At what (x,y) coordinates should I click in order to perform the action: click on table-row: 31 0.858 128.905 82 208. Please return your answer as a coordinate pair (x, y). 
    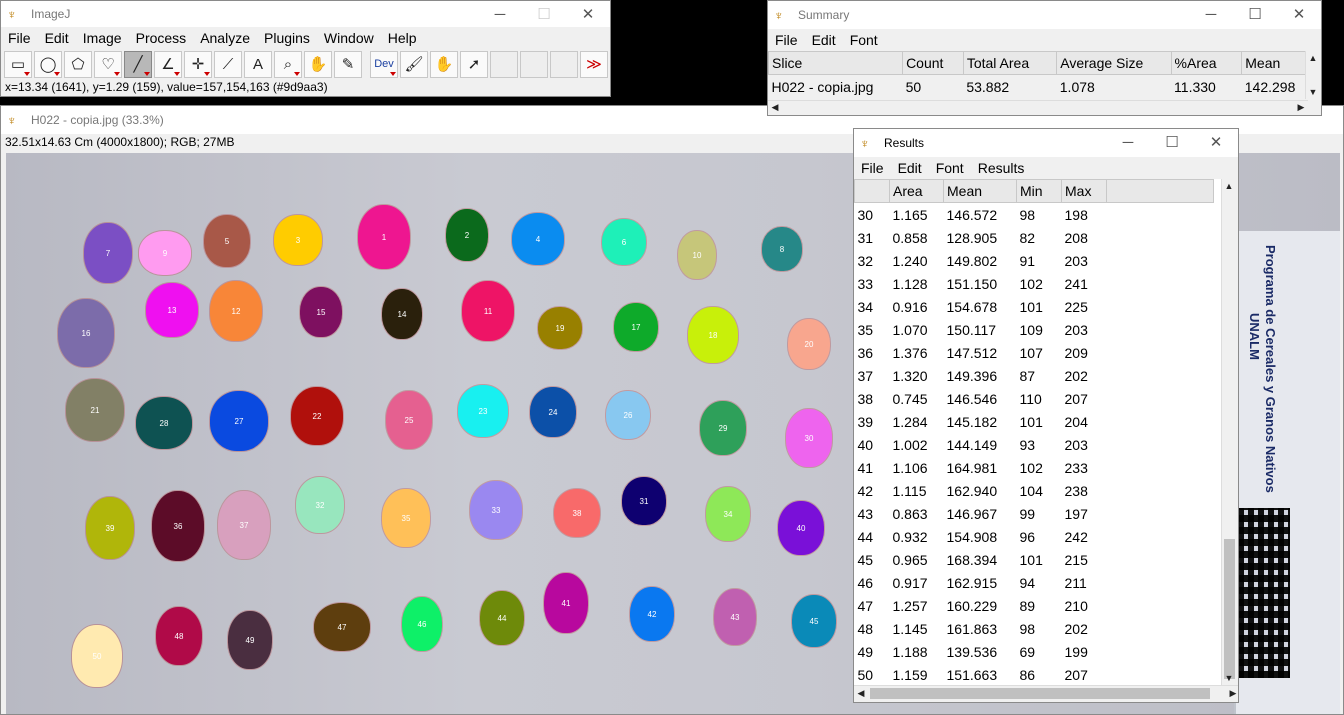
    Looking at the image, I should click on (1034, 237).